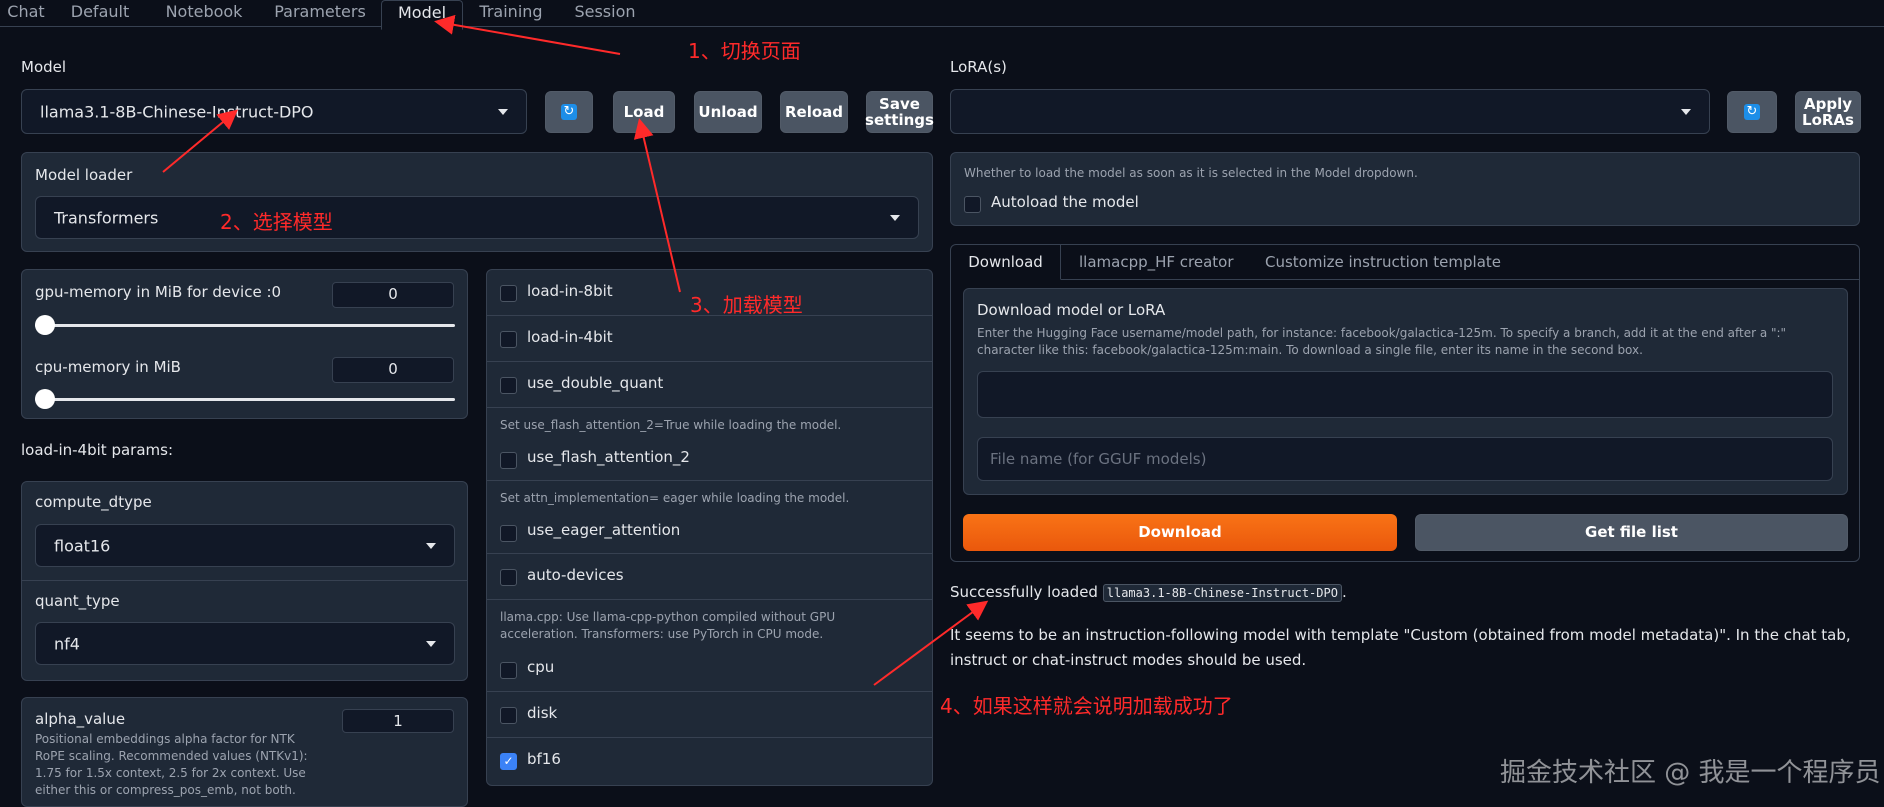 This screenshot has height=807, width=1884. I want to click on annotation-3: 3、加载模型, so click(746, 305).